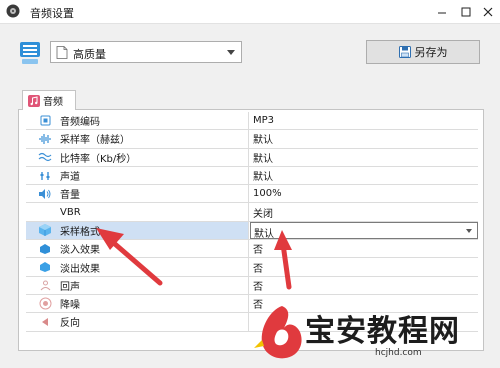 Image resolution: width=500 pixels, height=368 pixels. What do you see at coordinates (252, 176) in the screenshot?
I see `row-channel: 声道 默认` at bounding box center [252, 176].